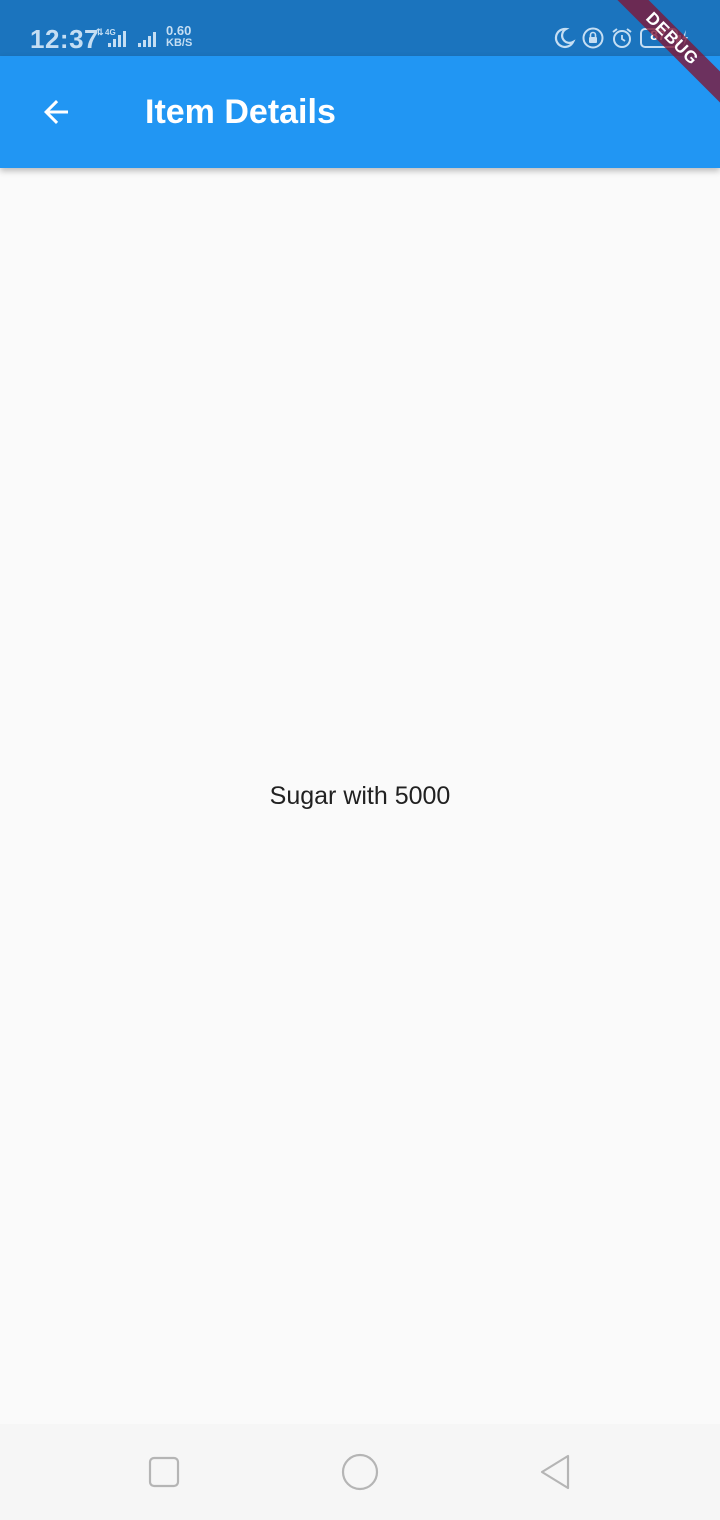 Image resolution: width=720 pixels, height=1520 pixels. Describe the element at coordinates (622, 38) in the screenshot. I see `alarm-icon` at that location.